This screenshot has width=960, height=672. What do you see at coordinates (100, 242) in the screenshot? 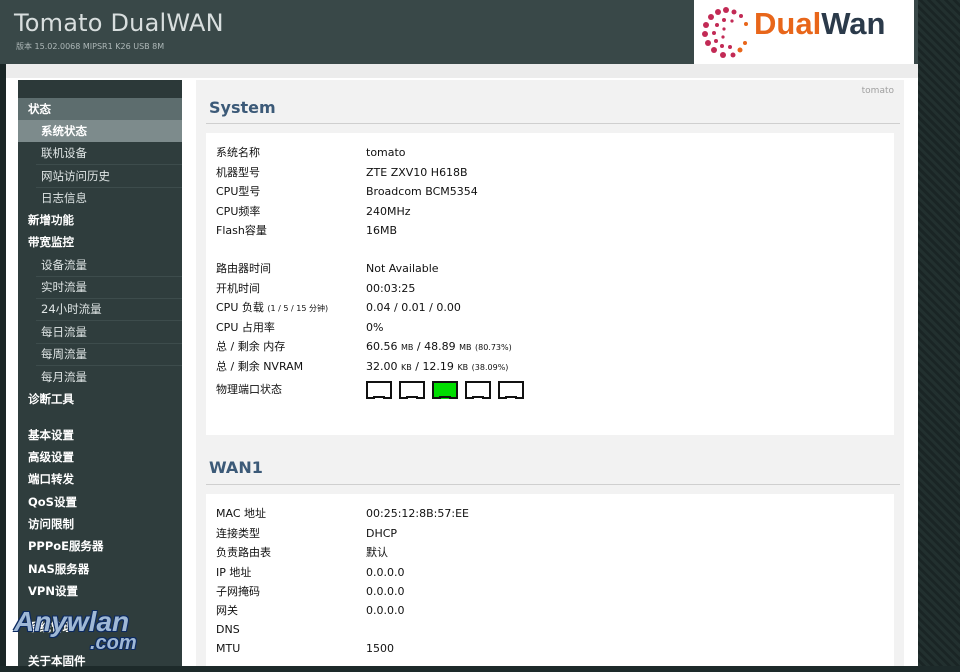
I see `sidebar-item-bandwidth: 带宽监控` at bounding box center [100, 242].